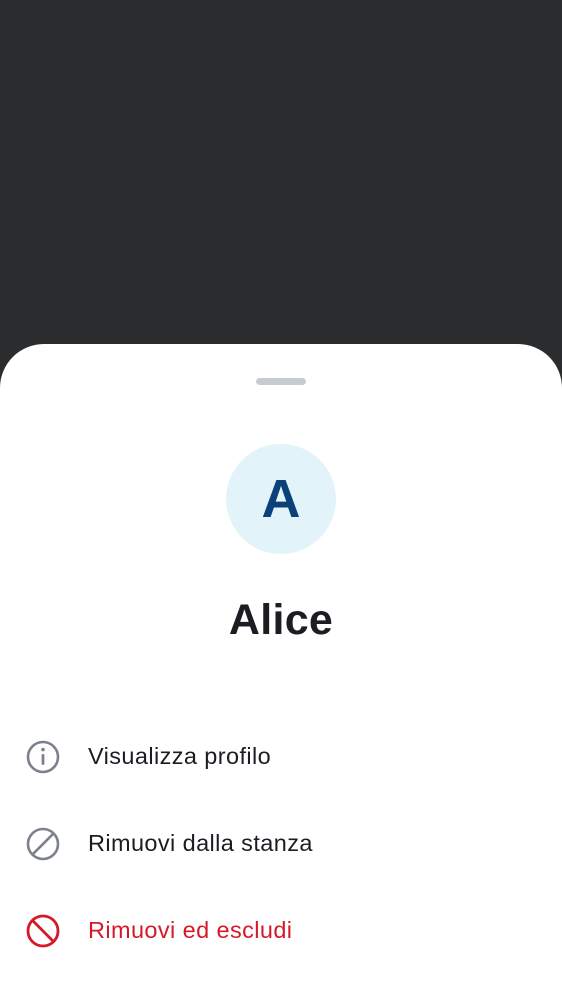 This screenshot has height=1000, width=562. What do you see at coordinates (281, 620) in the screenshot?
I see `user-display-name: Alice` at bounding box center [281, 620].